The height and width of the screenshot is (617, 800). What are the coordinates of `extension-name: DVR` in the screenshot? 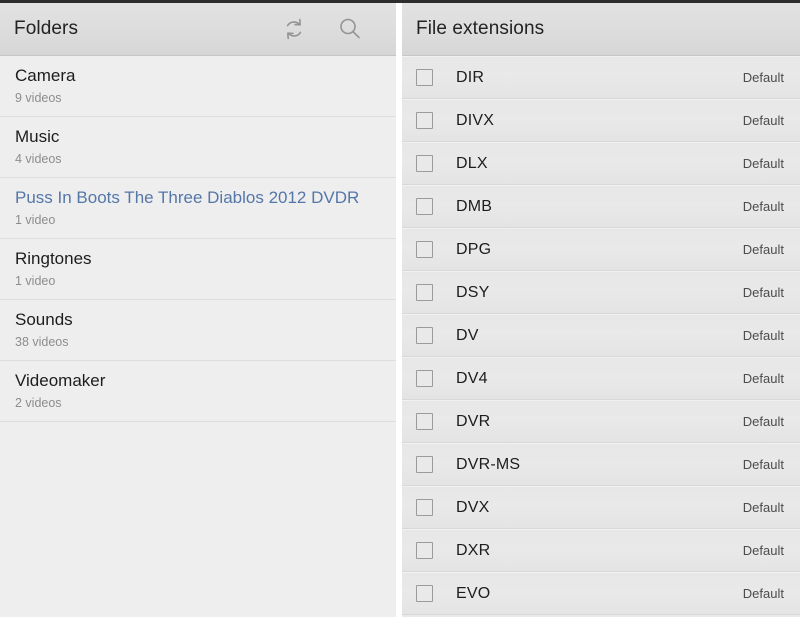 It's located at (473, 421).